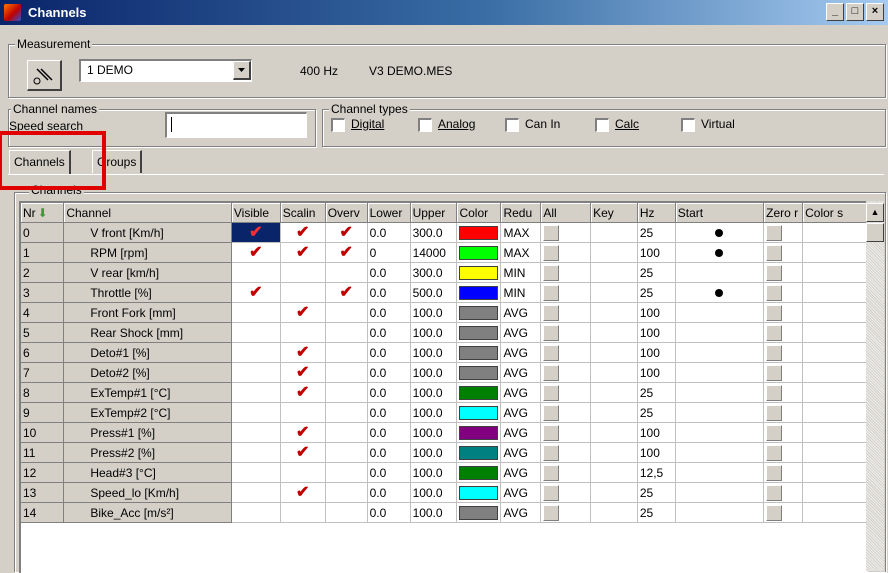 This screenshot has height=573, width=888. I want to click on column-header-nr: Nr ⬇, so click(43, 213).